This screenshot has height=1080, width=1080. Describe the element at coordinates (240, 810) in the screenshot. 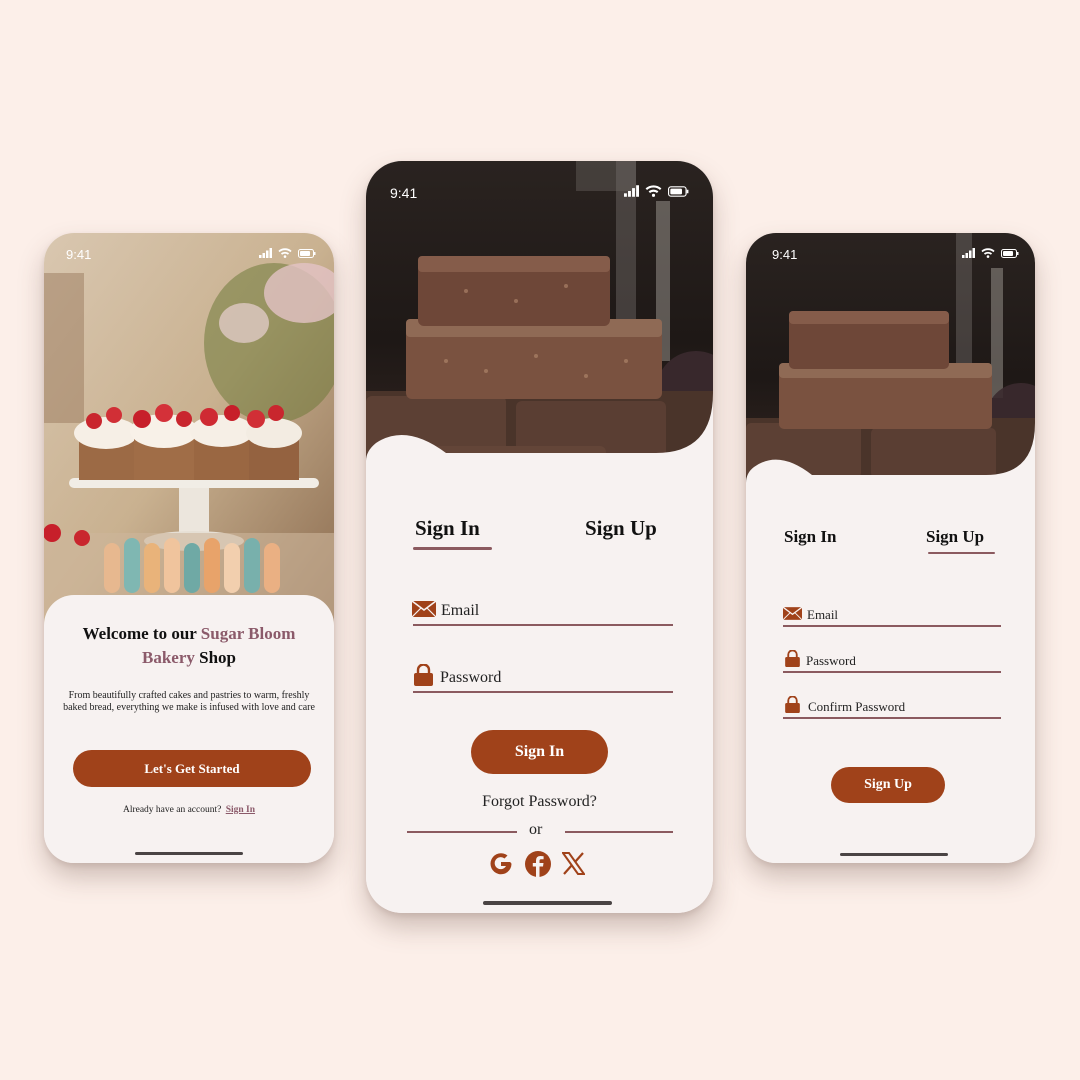

I see `sign-in-link: Sign In` at that location.